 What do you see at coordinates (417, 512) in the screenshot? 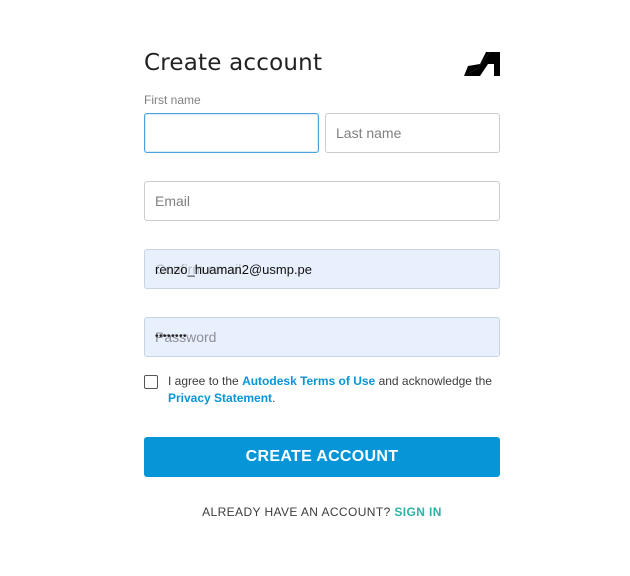
I see `signin-link: SIGN IN` at bounding box center [417, 512].